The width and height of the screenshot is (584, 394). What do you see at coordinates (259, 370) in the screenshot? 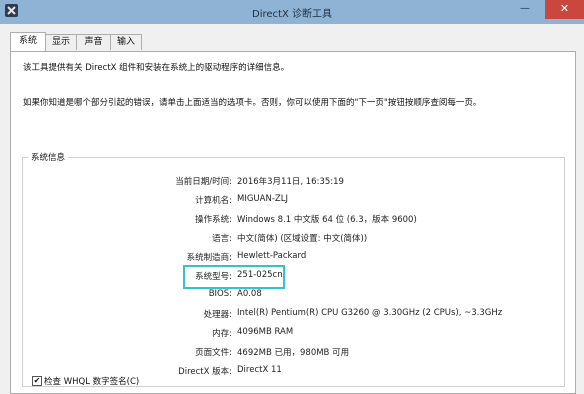
I see `info-value: DirectX 11` at bounding box center [259, 370].